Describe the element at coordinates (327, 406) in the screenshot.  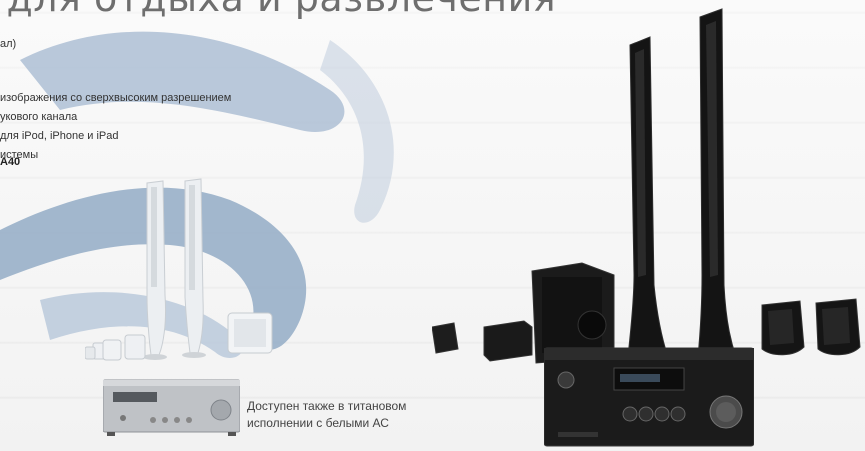
I see `caption-line: Доступен также в титановом` at that location.